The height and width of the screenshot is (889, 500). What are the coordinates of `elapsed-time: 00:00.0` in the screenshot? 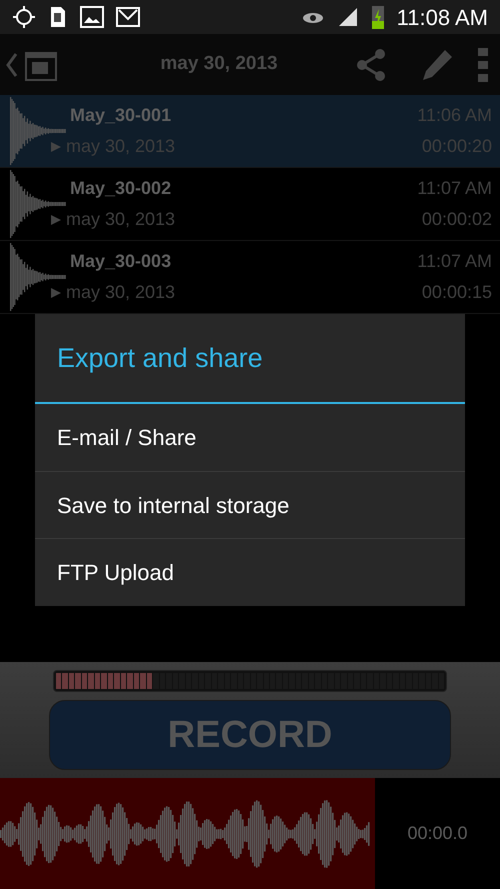 It's located at (437, 833).